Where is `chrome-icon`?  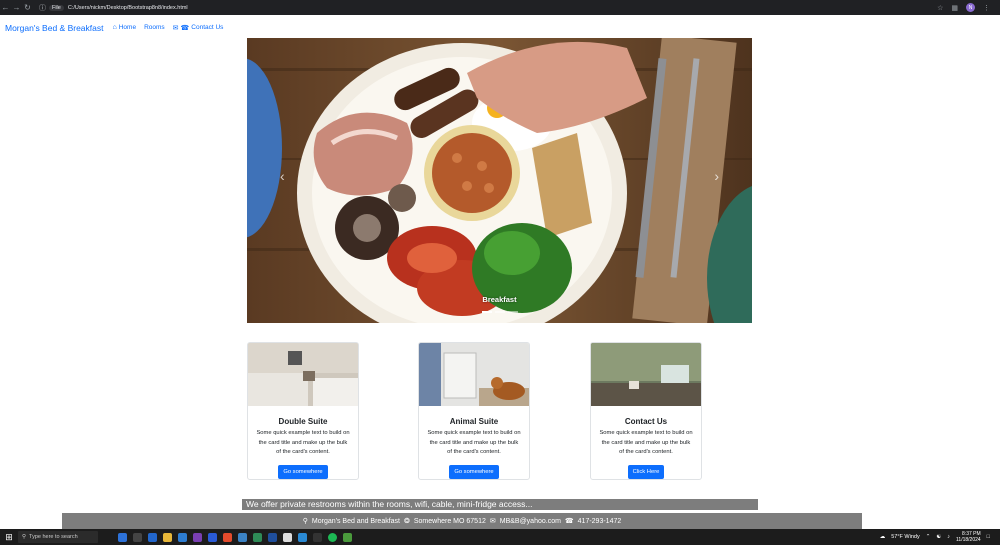 chrome-icon is located at coordinates (227, 537).